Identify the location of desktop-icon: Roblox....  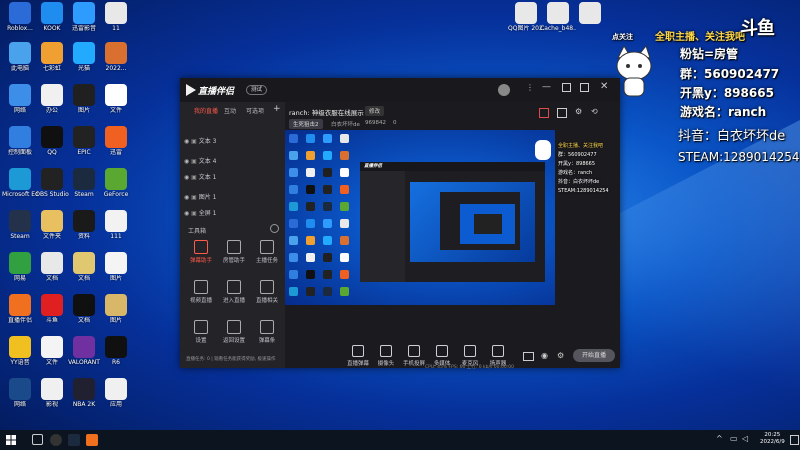
(20, 17).